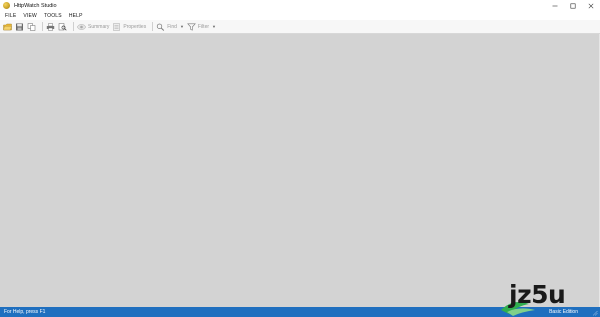 This screenshot has height=317, width=600. I want to click on minimize-button, so click(555, 5).